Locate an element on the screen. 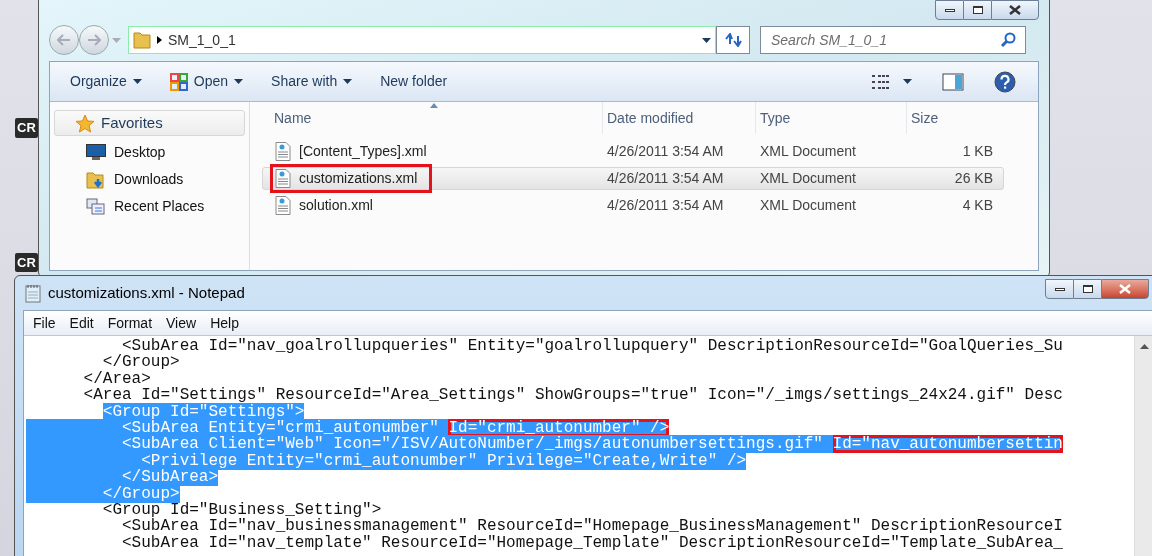 The height and width of the screenshot is (556, 1152). code-line: <Area Id="Settings" ResourceId="Area_Settings" ShowGroups="true" Icon="/_imgs/settings_24x24.gif" Desc is located at coordinates (573, 395).